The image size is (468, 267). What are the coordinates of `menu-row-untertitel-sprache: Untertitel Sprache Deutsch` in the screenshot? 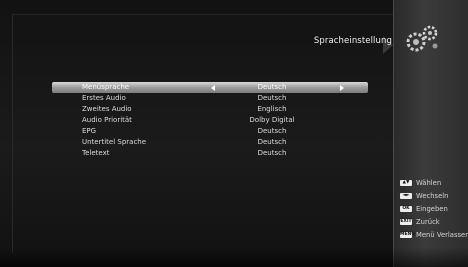 It's located at (210, 142).